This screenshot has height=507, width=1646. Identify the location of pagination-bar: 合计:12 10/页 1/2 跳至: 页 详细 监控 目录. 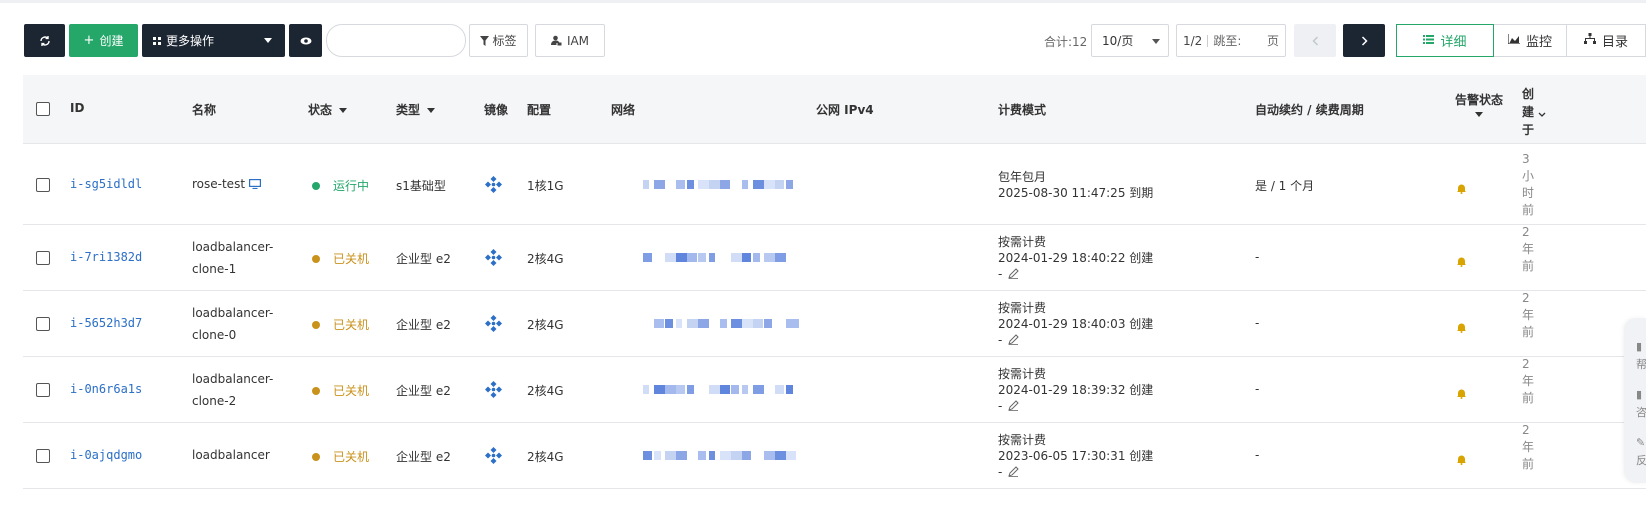
(823, 41).